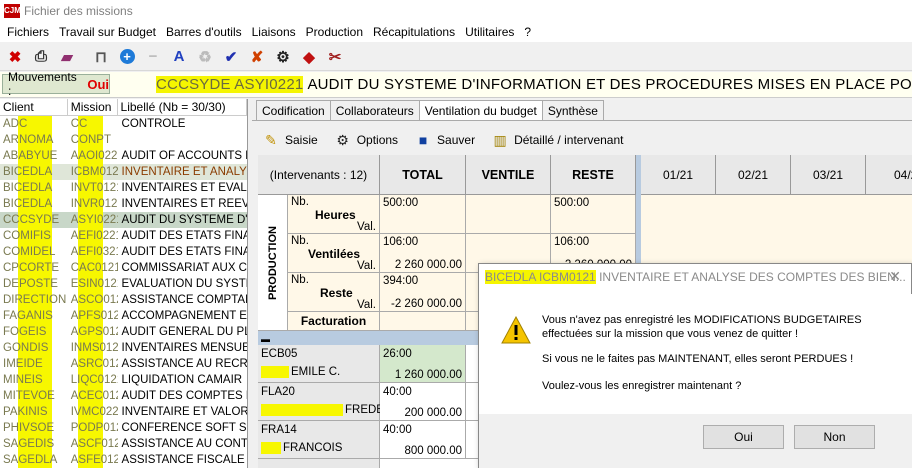  Describe the element at coordinates (273, 263) in the screenshot. I see `production-section: PRODUCTION` at that location.